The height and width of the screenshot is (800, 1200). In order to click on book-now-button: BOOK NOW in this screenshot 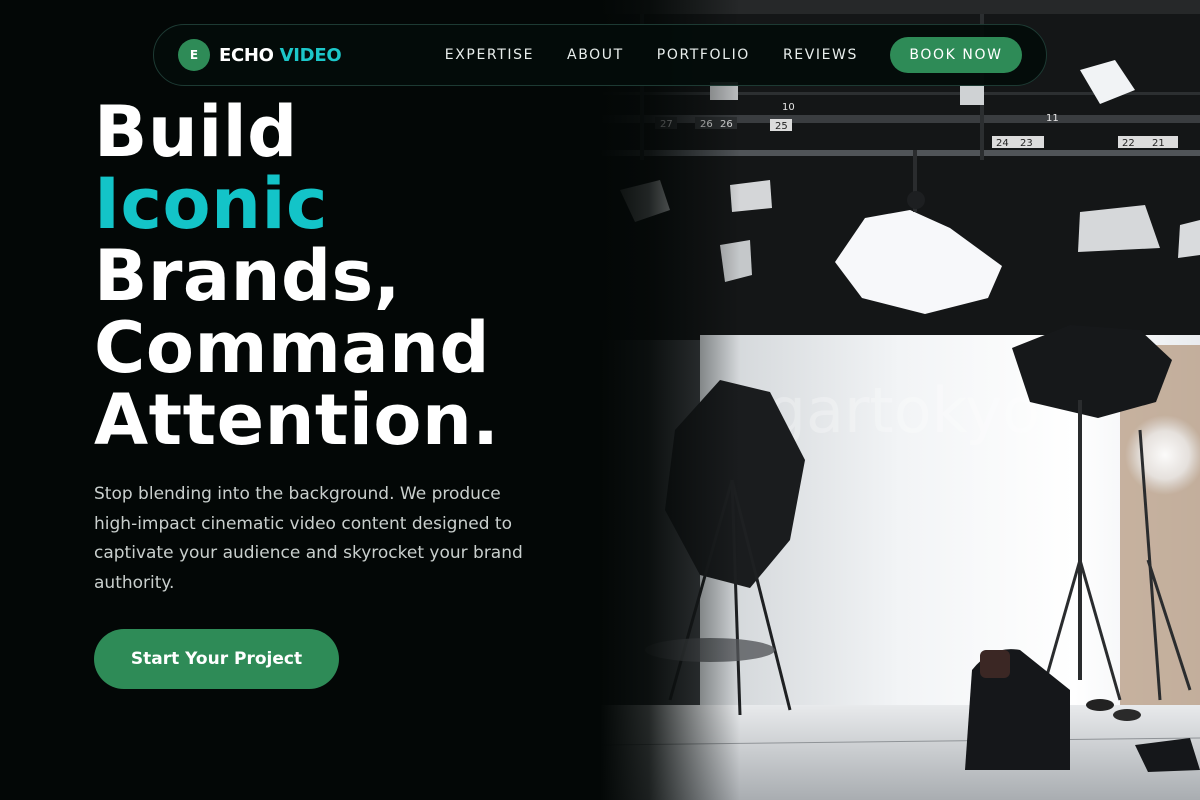, I will do `click(956, 55)`.